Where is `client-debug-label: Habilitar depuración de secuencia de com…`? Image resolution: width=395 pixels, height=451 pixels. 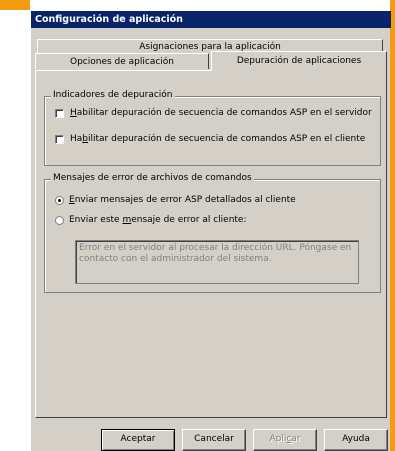 client-debug-label: Habilitar depuración de secuencia de com… is located at coordinates (218, 139).